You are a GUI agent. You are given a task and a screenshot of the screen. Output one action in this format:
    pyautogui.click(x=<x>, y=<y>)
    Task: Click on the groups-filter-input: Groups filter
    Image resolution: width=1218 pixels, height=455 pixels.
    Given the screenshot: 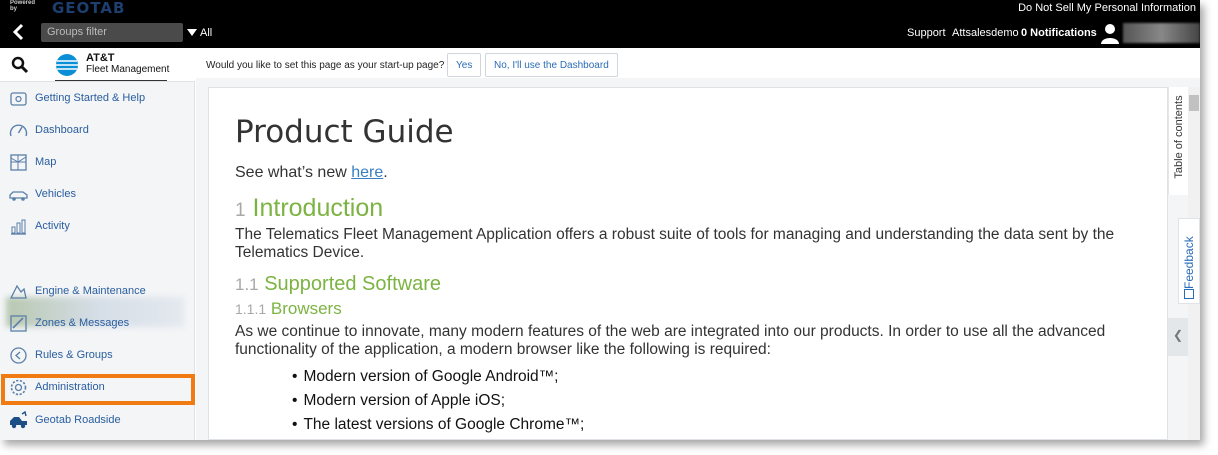 What is the action you would take?
    pyautogui.click(x=112, y=32)
    